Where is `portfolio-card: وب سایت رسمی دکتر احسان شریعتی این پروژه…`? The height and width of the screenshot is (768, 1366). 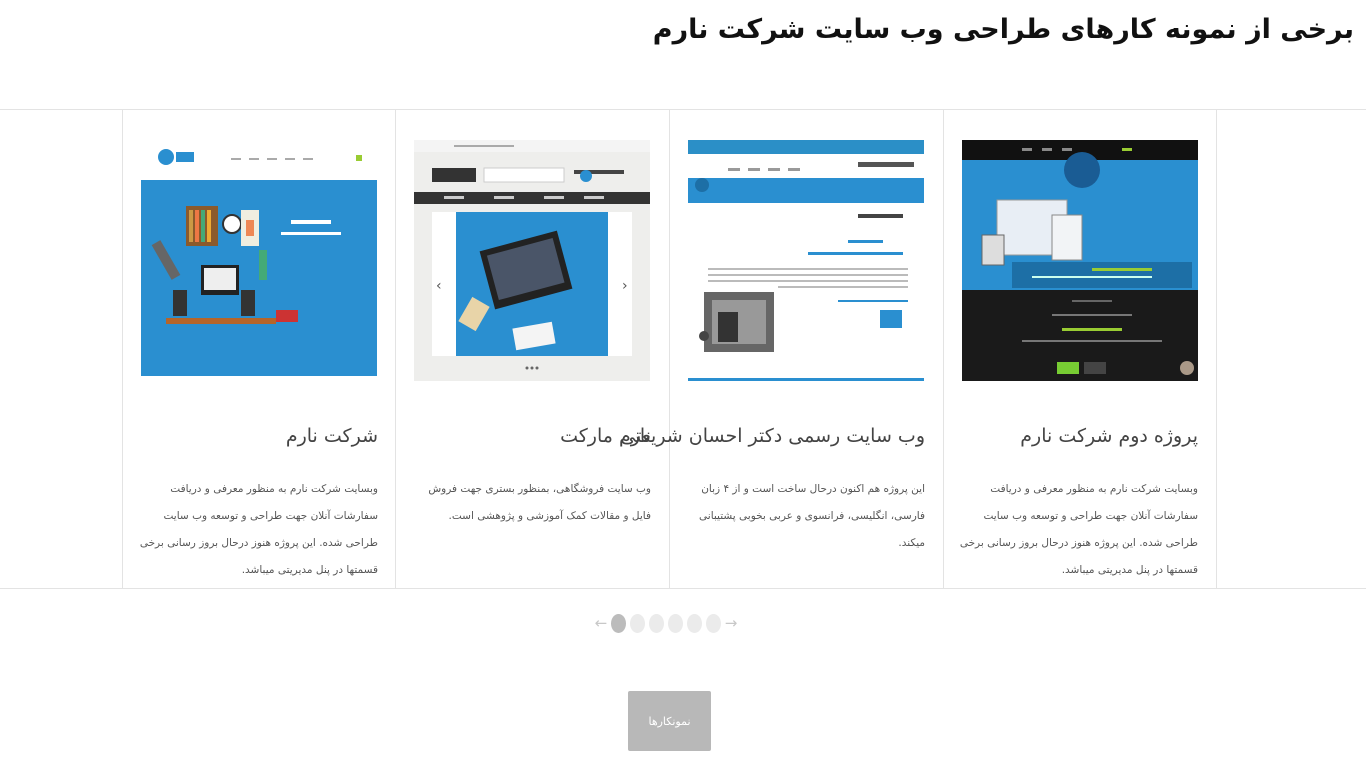 portfolio-card: وب سایت رسمی دکتر احسان شریعتی این پروژه… is located at coordinates (781, 349).